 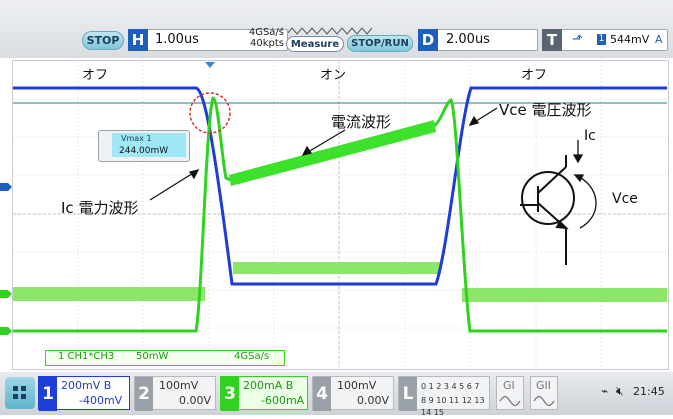 I want to click on channel-2-scale: 100mV, so click(x=179, y=385).